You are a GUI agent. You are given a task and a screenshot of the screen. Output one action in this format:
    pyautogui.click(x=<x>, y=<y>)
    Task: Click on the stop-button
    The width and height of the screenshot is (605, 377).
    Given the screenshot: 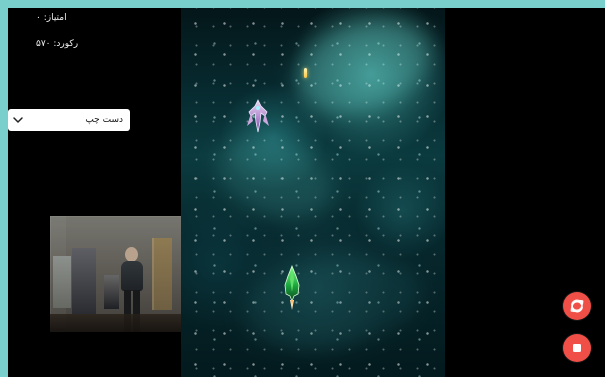 What is the action you would take?
    pyautogui.click(x=577, y=348)
    